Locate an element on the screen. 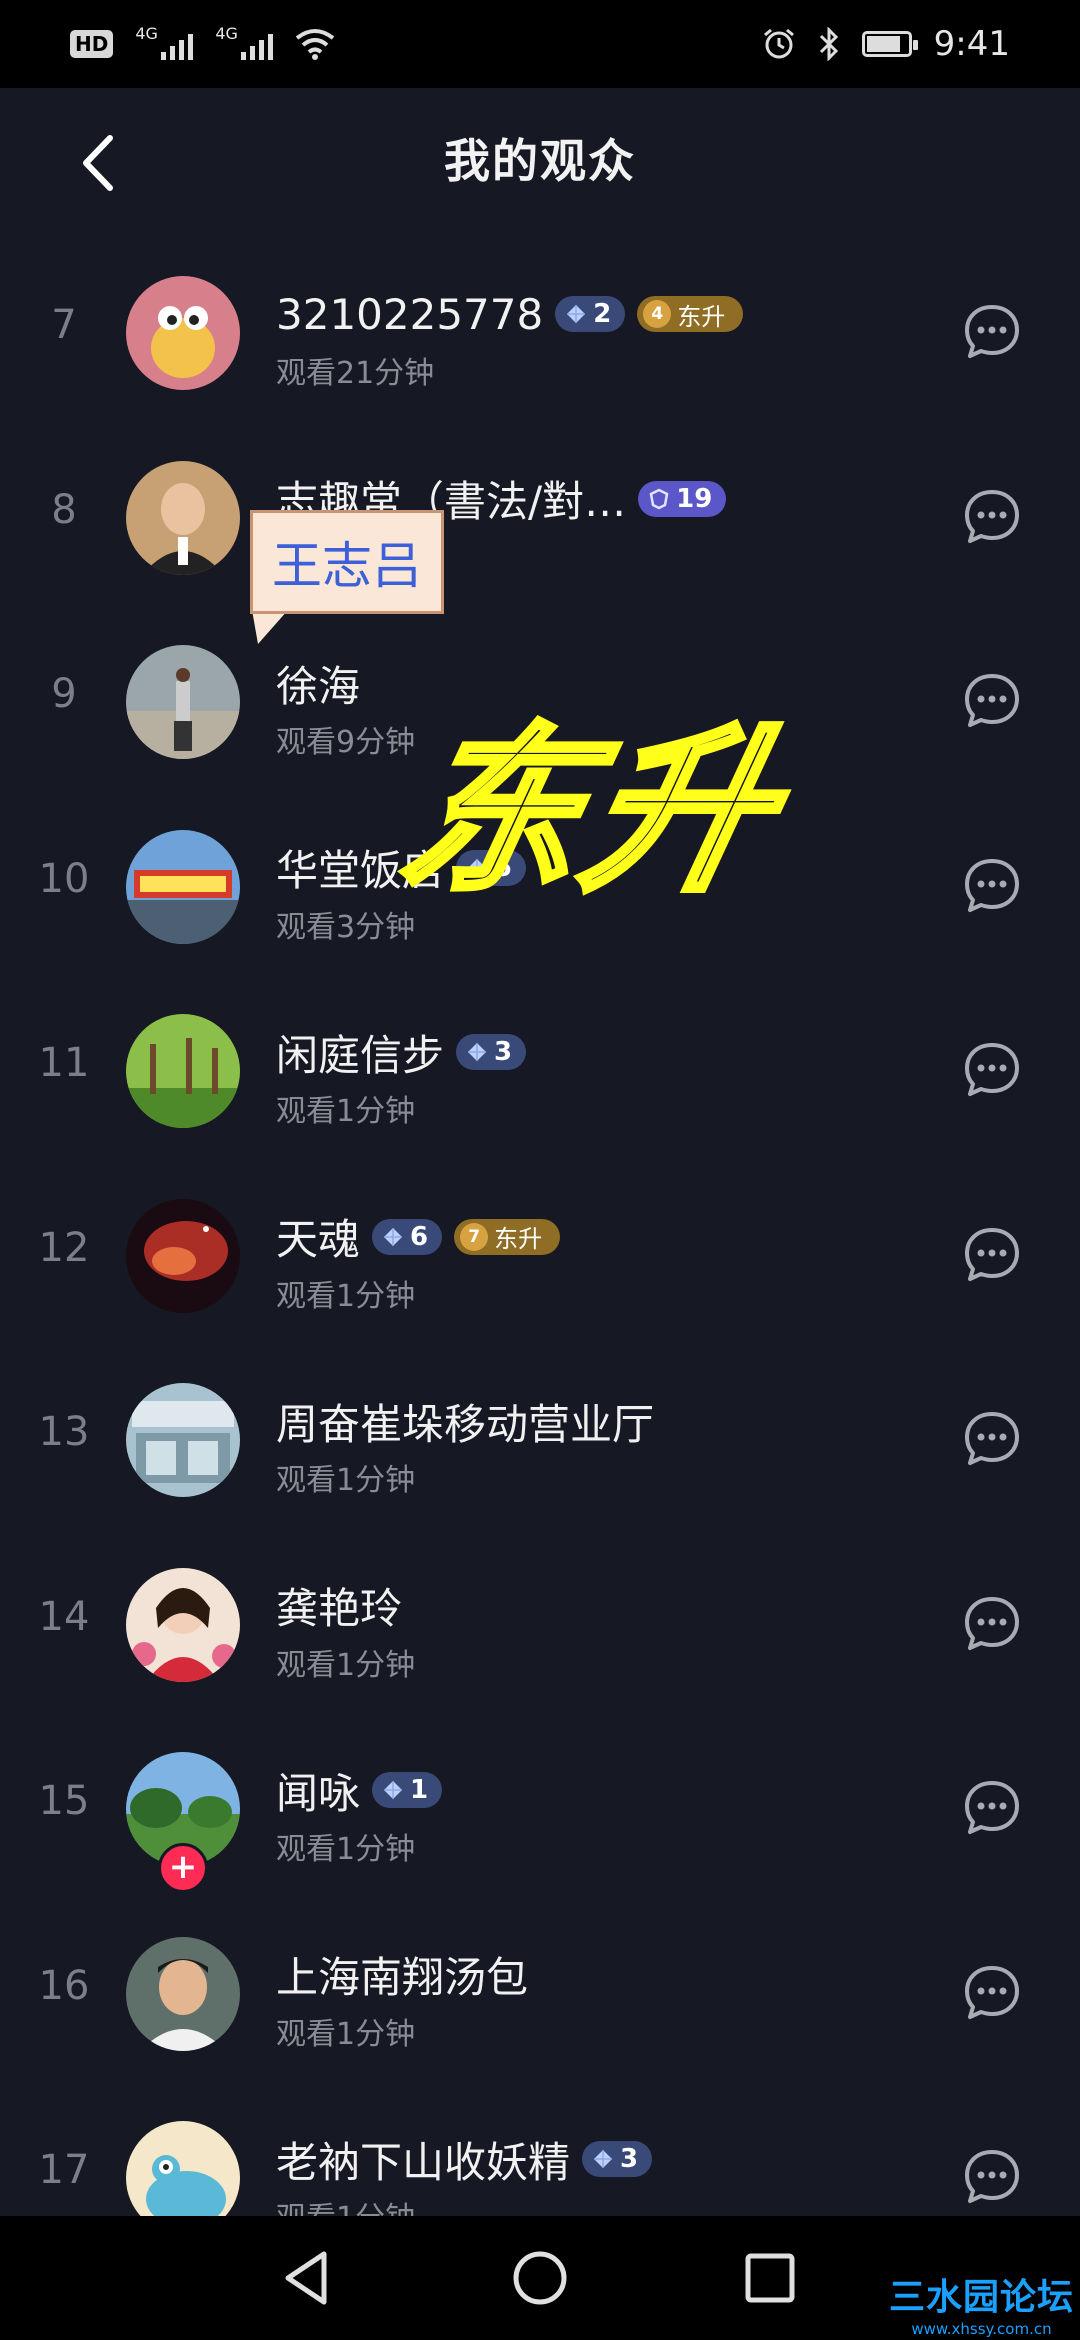 The height and width of the screenshot is (2340, 1080). viewer-name: 上海南翔汤包 is located at coordinates (402, 1977).